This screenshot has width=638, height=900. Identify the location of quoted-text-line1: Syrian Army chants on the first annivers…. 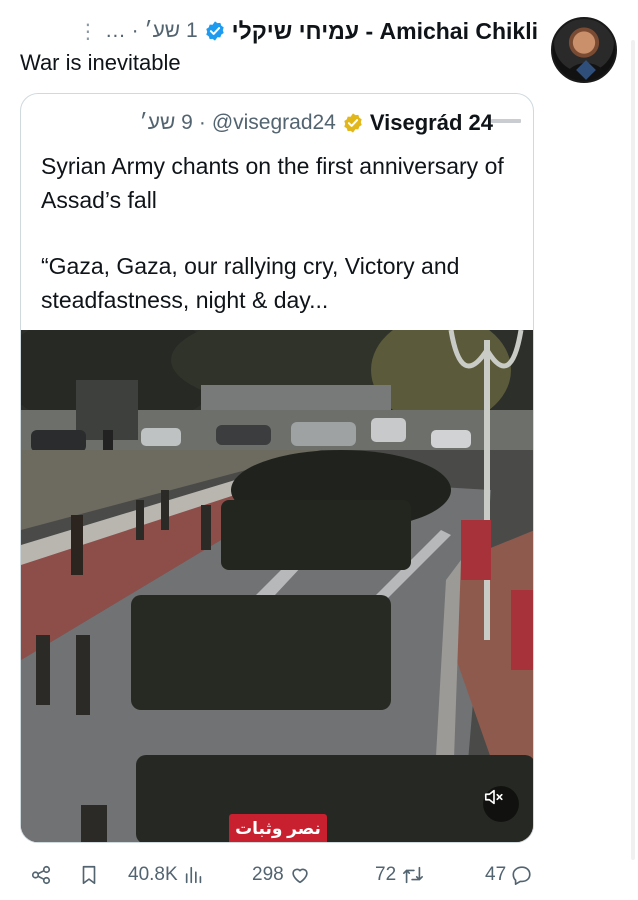
(272, 183).